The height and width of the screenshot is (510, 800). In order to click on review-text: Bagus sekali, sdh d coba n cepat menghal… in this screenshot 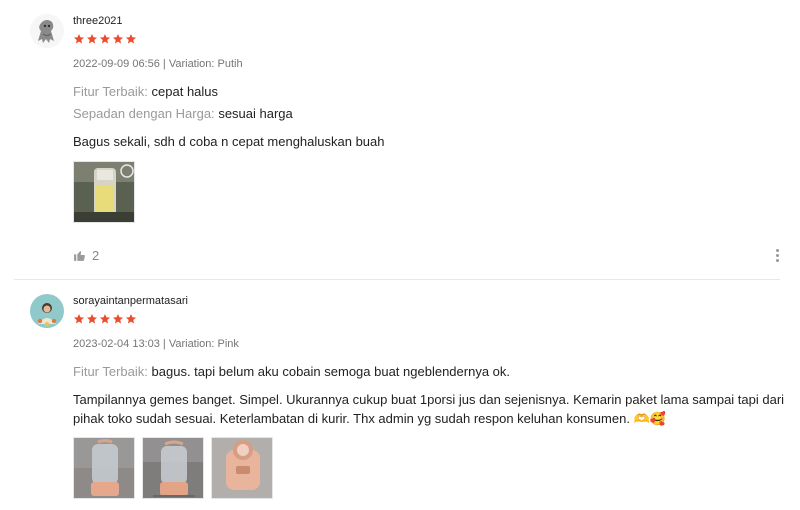, I will do `click(229, 141)`.